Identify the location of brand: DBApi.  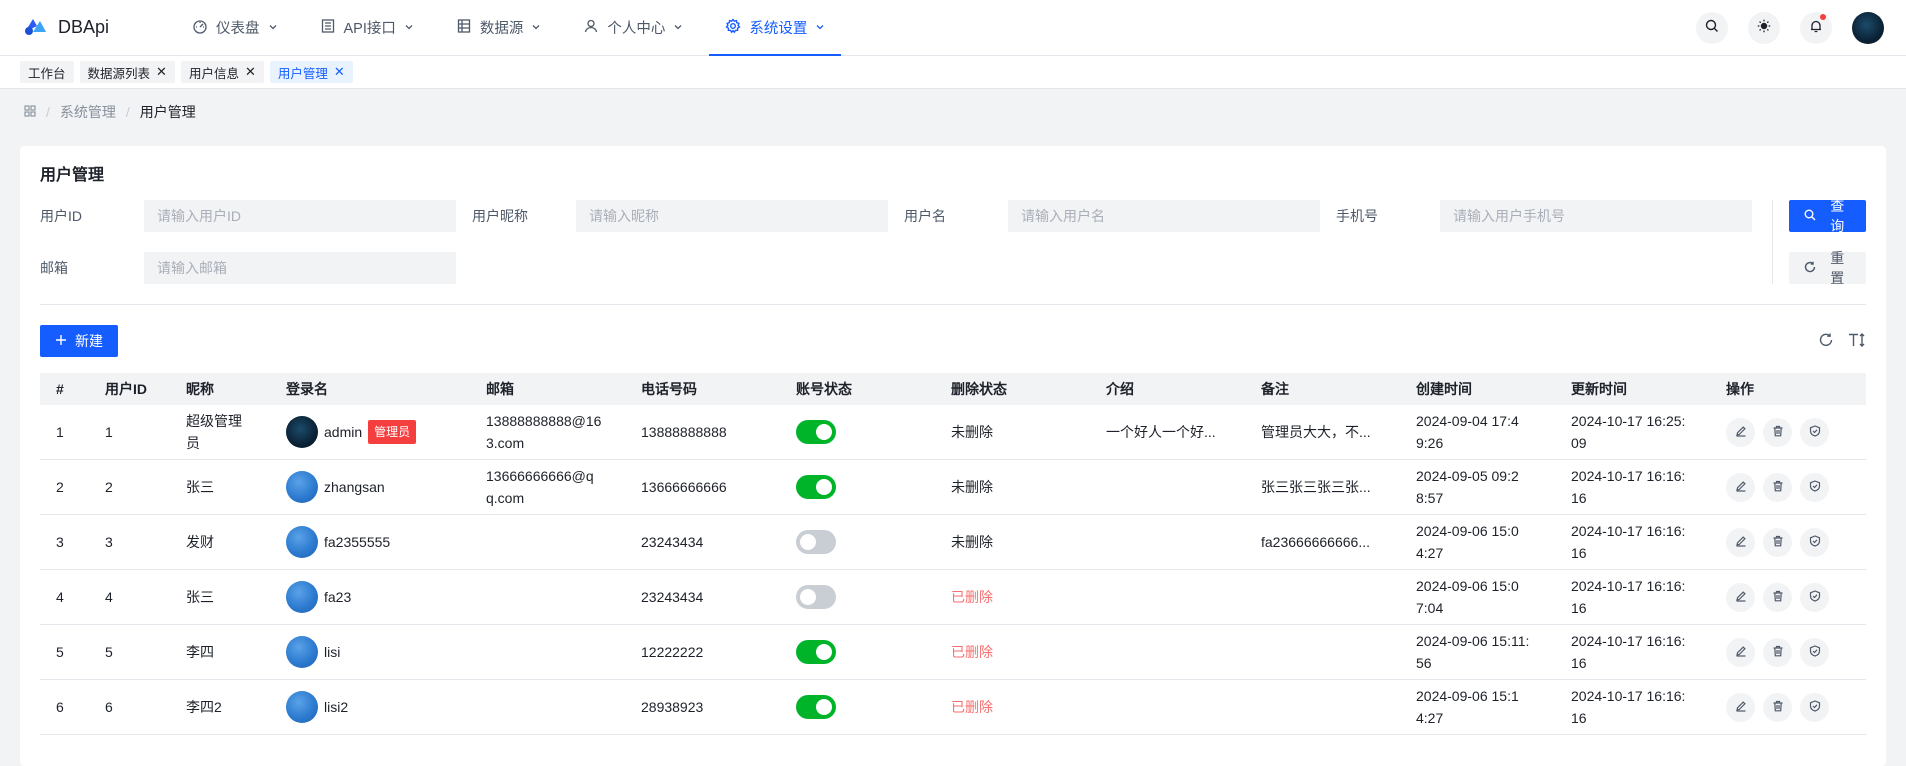
(87, 27).